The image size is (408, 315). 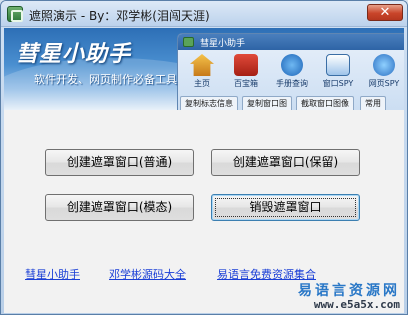 What do you see at coordinates (384, 65) in the screenshot?
I see `web-spy-icon` at bounding box center [384, 65].